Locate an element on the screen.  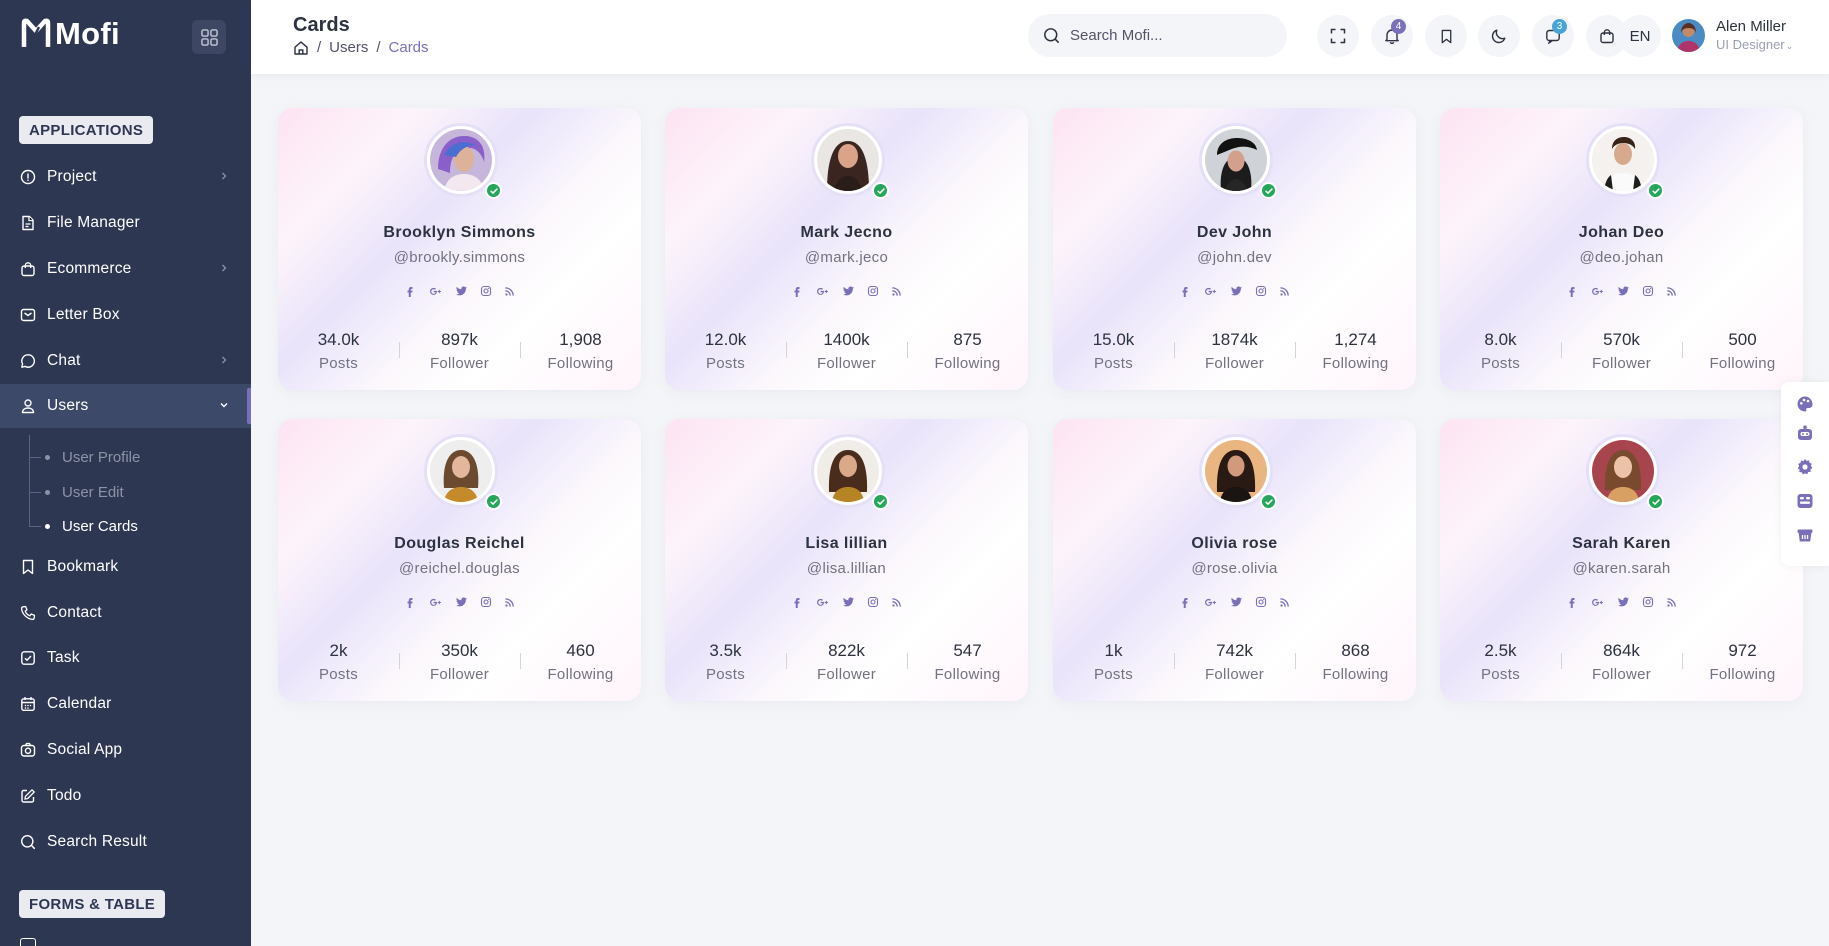
card-name: Sarah Karen is located at coordinates (1621, 543).